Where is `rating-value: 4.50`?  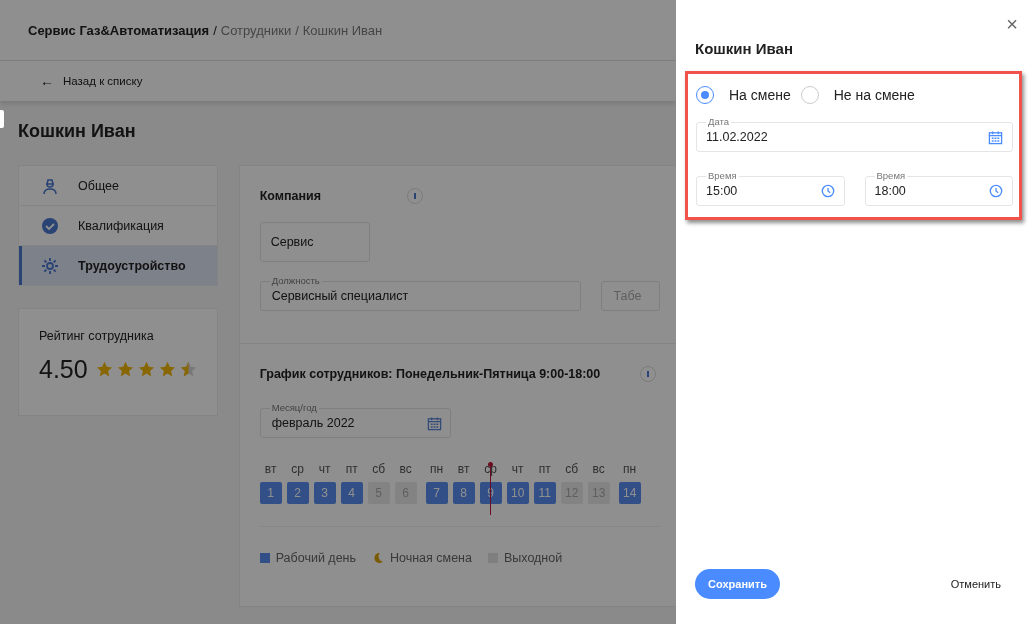
rating-value: 4.50 is located at coordinates (63, 369).